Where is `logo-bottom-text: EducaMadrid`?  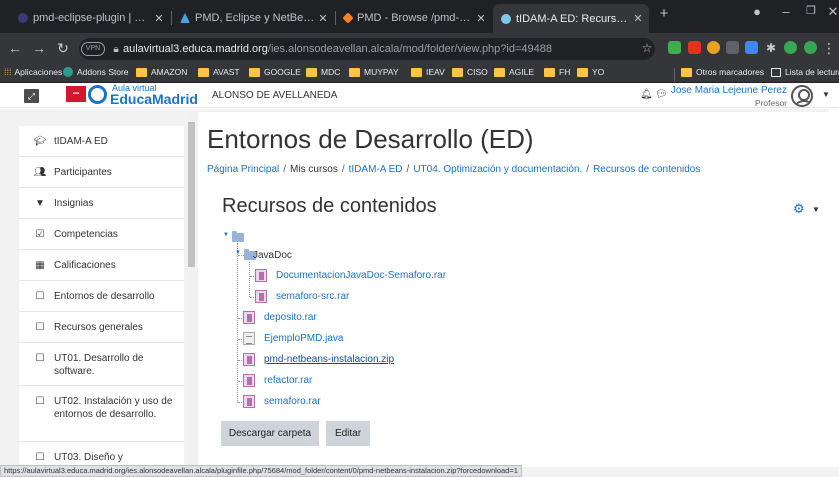
logo-bottom-text: EducaMadrid is located at coordinates (154, 99).